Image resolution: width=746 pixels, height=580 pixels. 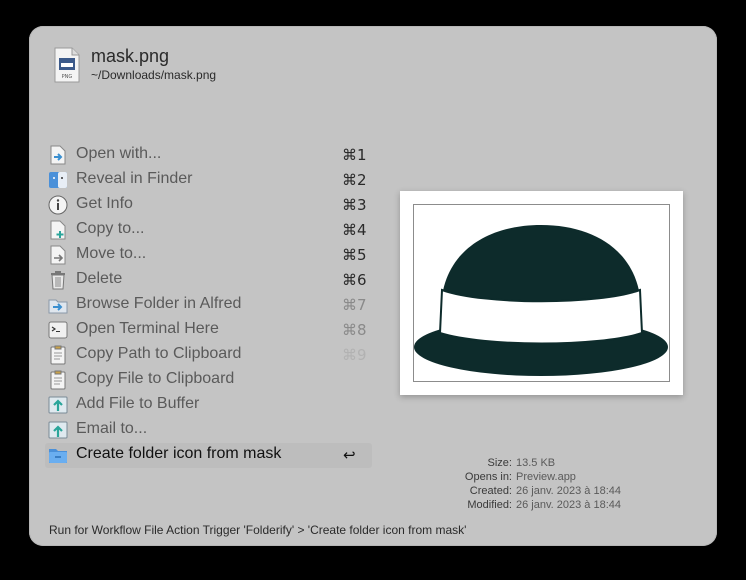 What do you see at coordinates (354, 155) in the screenshot?
I see `shortcut-label: ⌘1` at bounding box center [354, 155].